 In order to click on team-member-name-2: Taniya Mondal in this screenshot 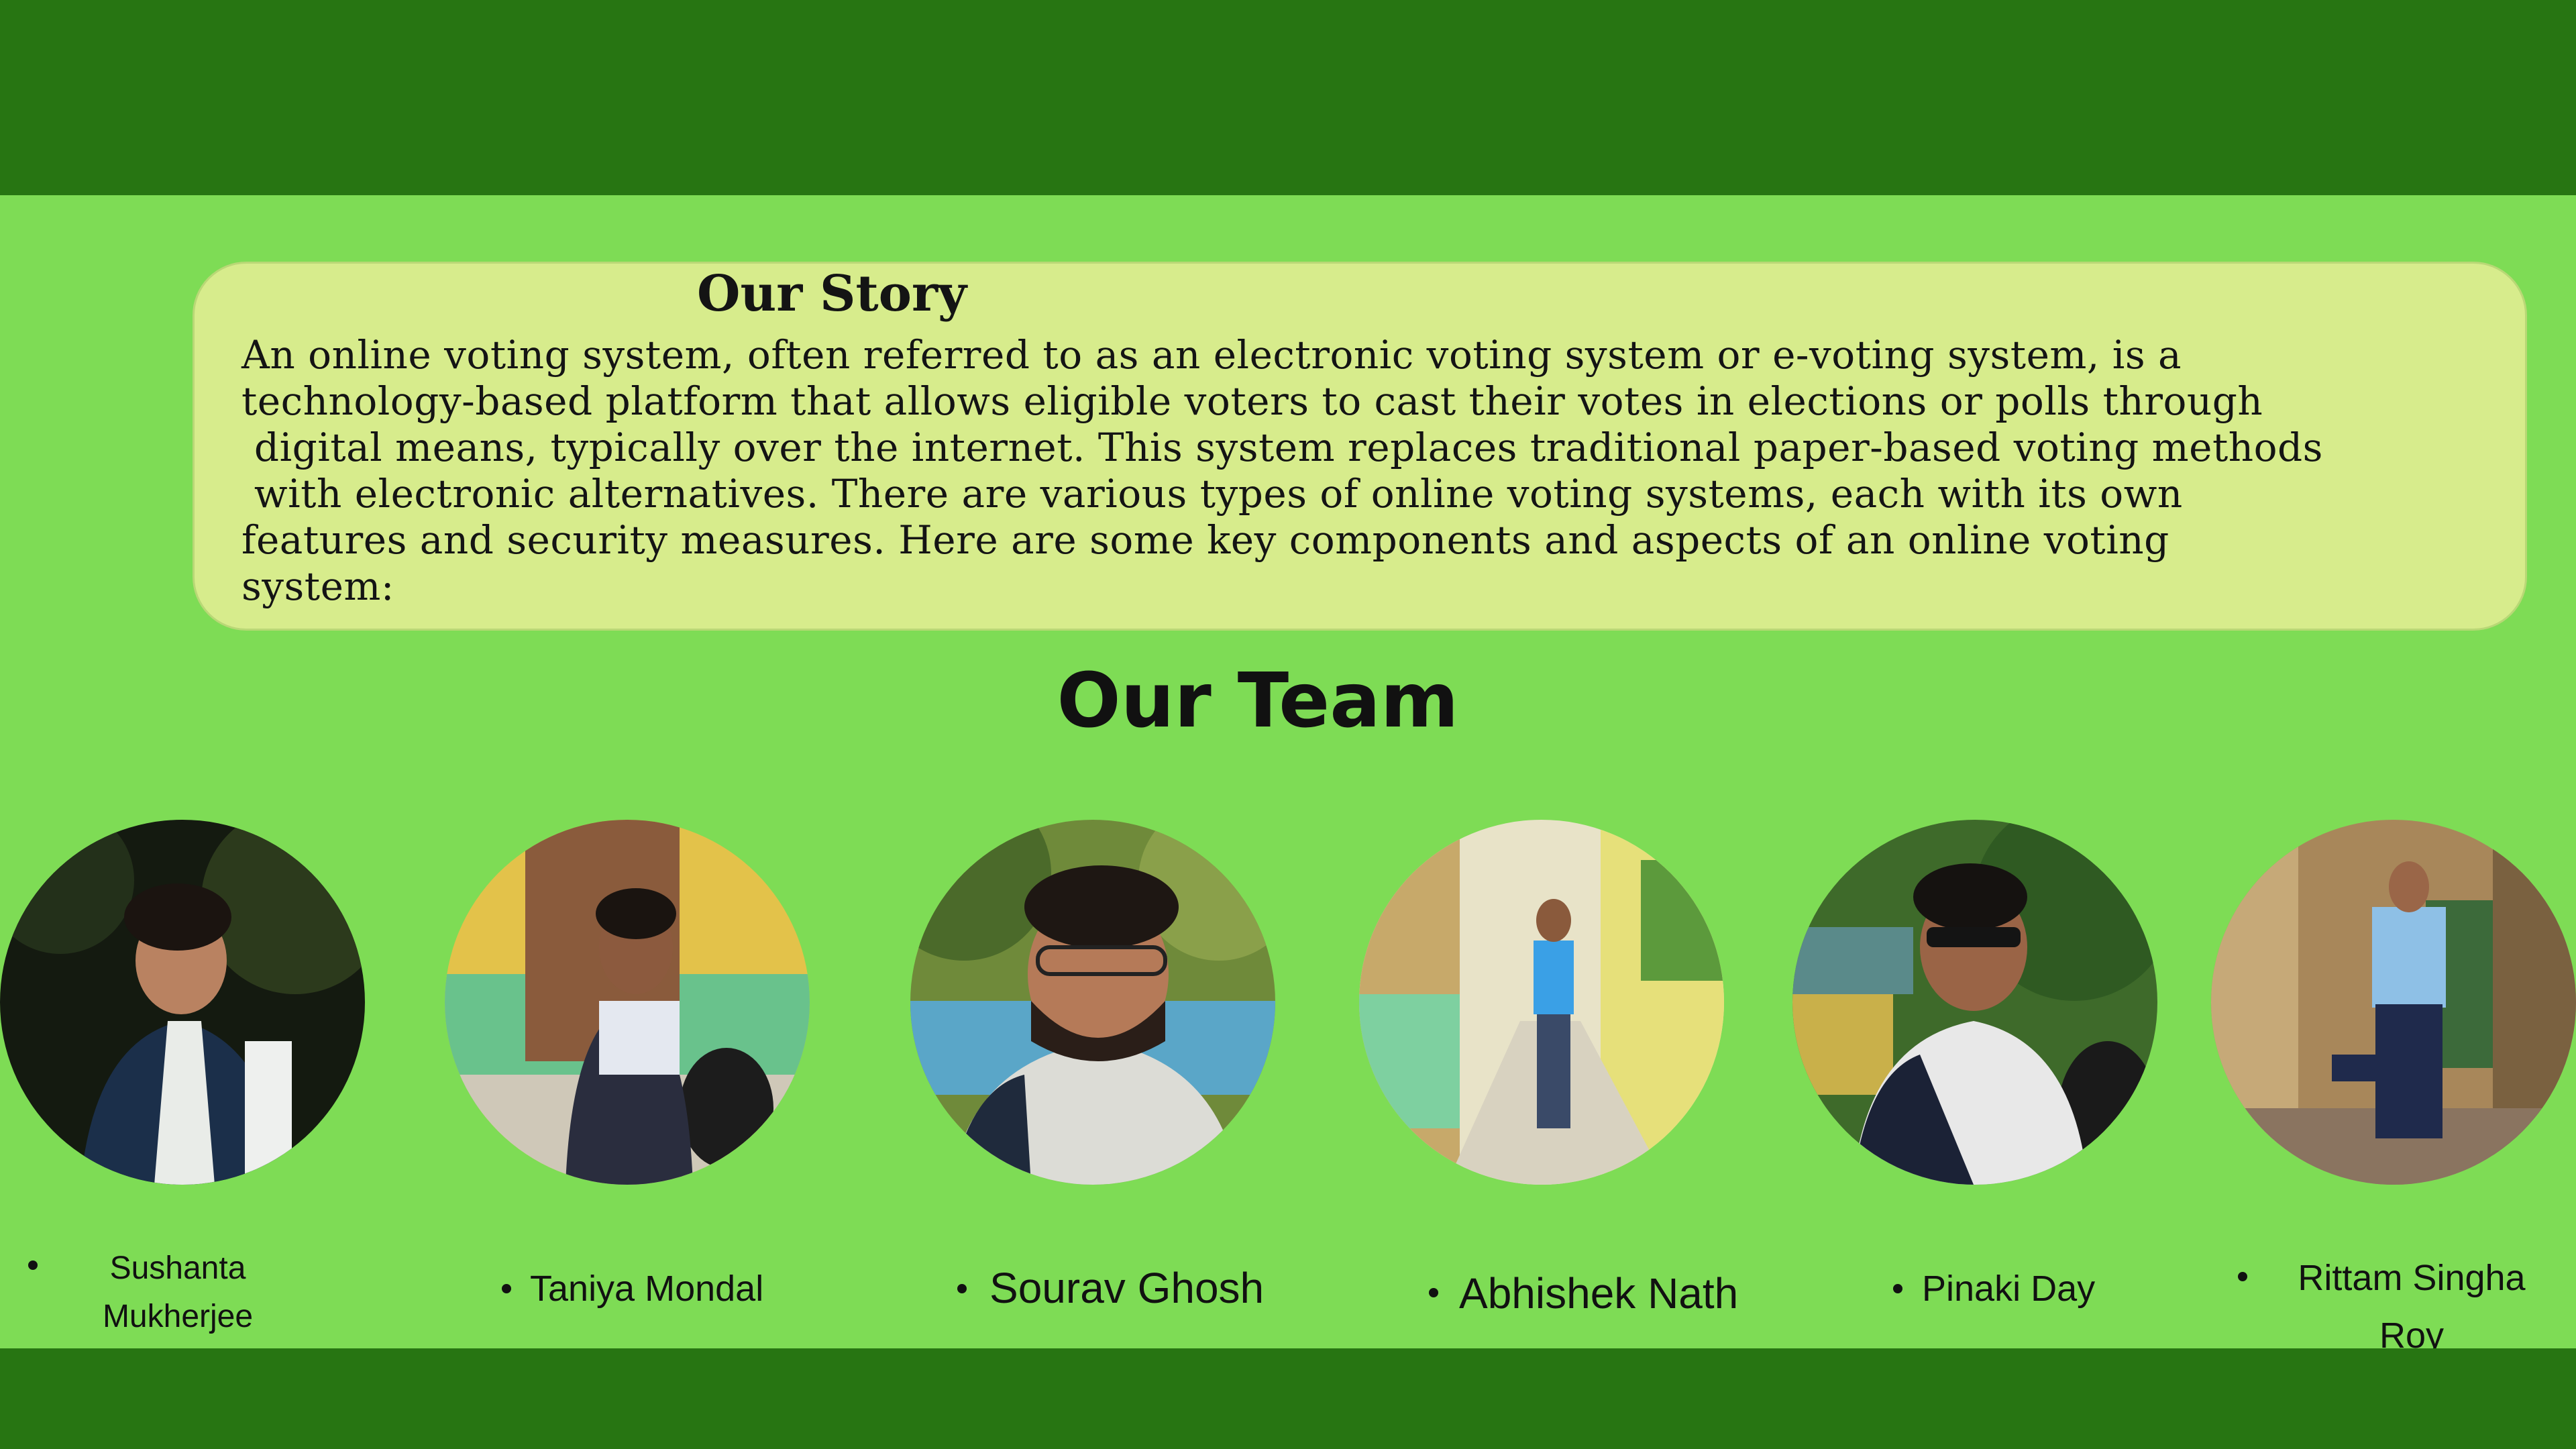, I will do `click(647, 1289)`.